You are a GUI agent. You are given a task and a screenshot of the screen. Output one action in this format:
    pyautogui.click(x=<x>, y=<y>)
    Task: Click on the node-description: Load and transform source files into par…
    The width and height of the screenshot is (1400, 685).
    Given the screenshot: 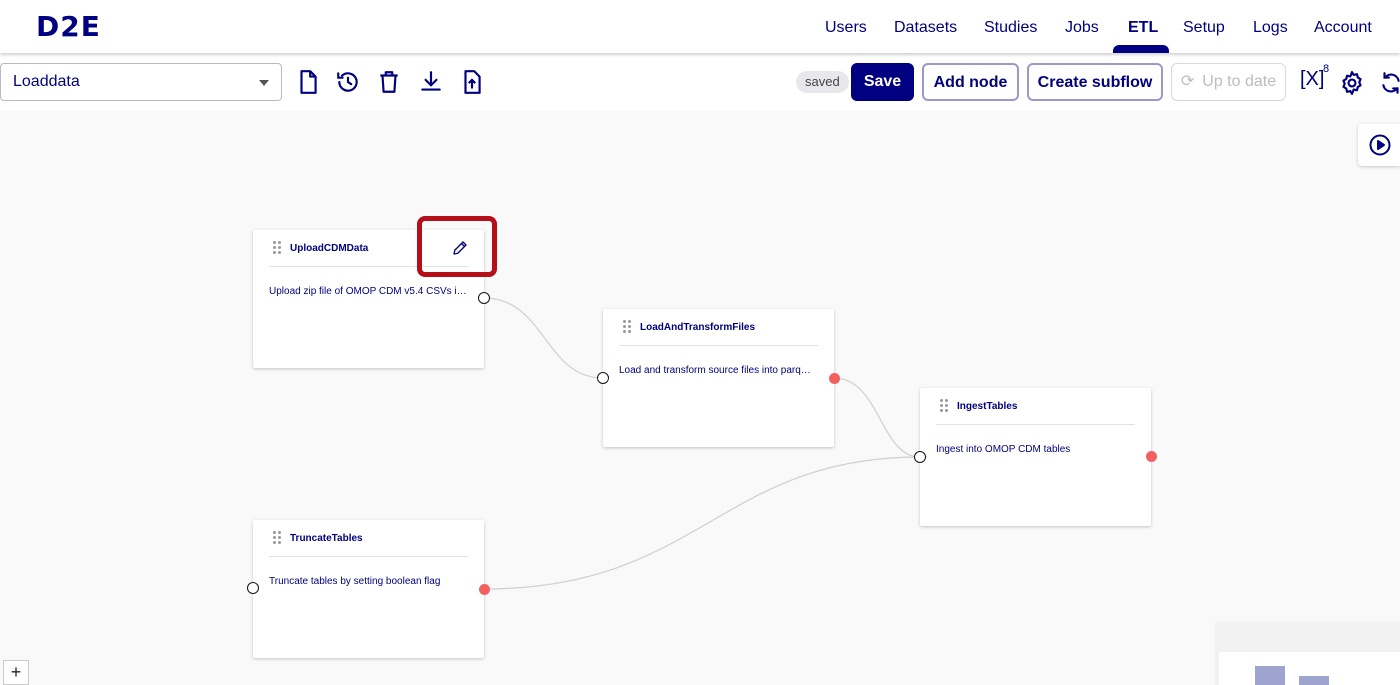 What is the action you would take?
    pyautogui.click(x=716, y=370)
    